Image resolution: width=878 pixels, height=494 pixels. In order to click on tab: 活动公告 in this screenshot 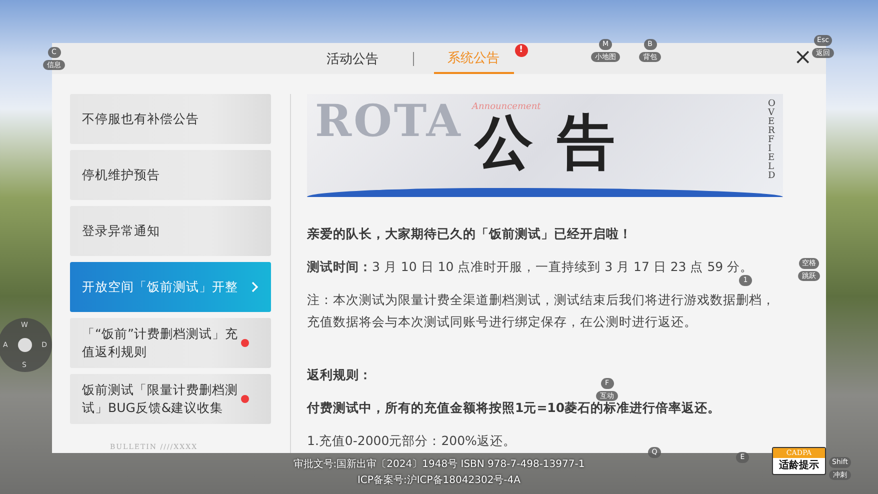, I will do `click(352, 58)`.